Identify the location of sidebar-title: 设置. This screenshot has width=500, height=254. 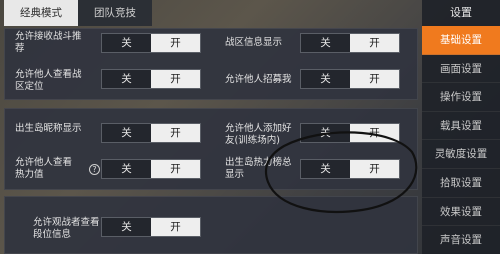
(461, 12).